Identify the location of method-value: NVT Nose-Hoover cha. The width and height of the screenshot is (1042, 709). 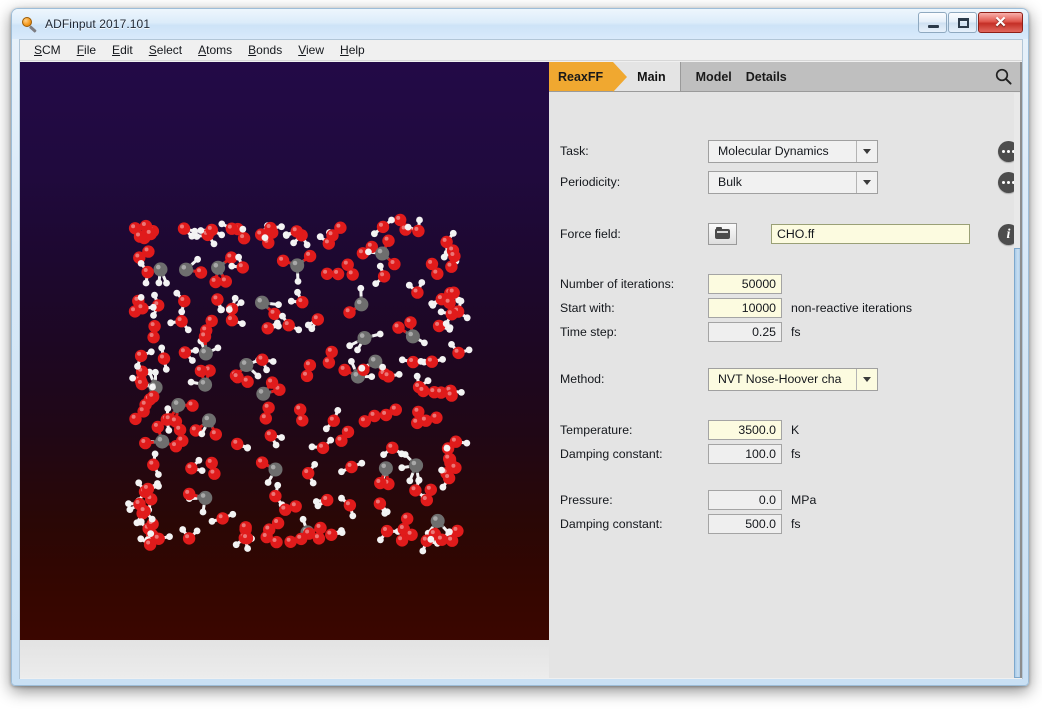
(780, 379).